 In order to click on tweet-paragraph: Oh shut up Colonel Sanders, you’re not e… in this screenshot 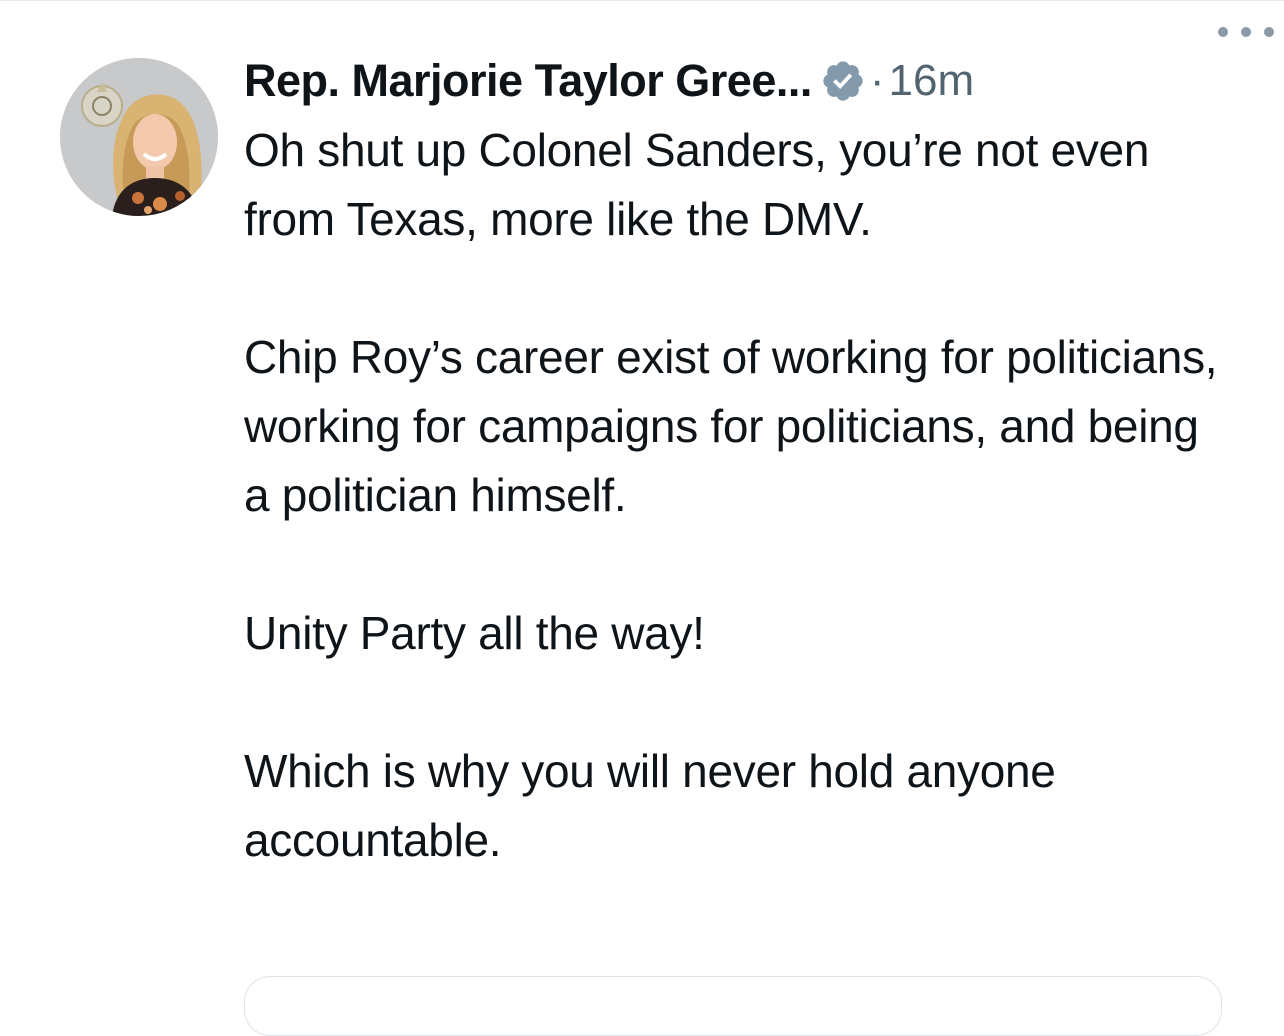, I will do `click(697, 184)`.